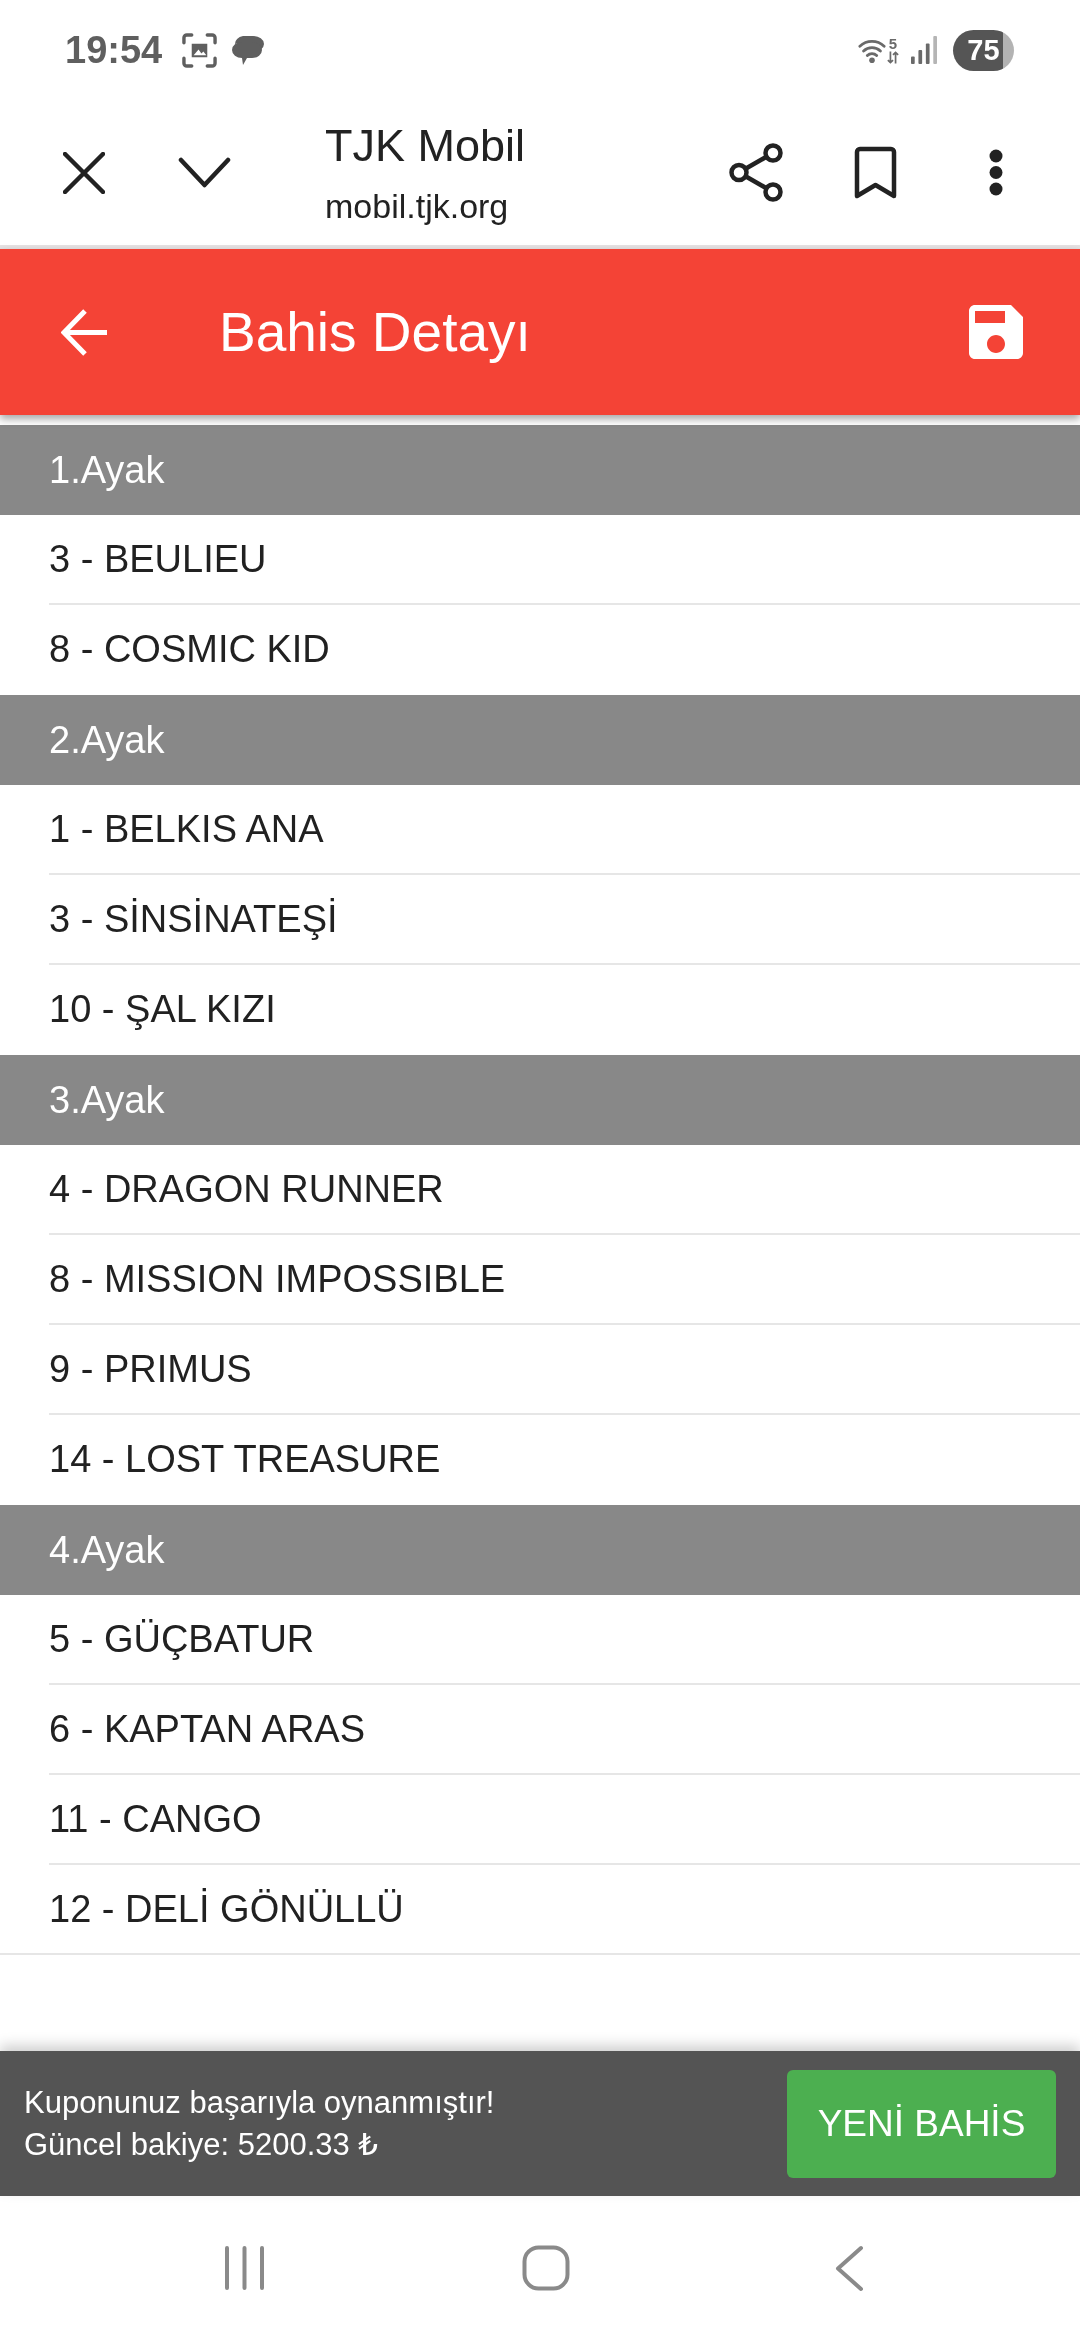 This screenshot has height=2340, width=1080. What do you see at coordinates (163, 1009) in the screenshot?
I see `horse-entry: 10 - ŞAL KIZI` at bounding box center [163, 1009].